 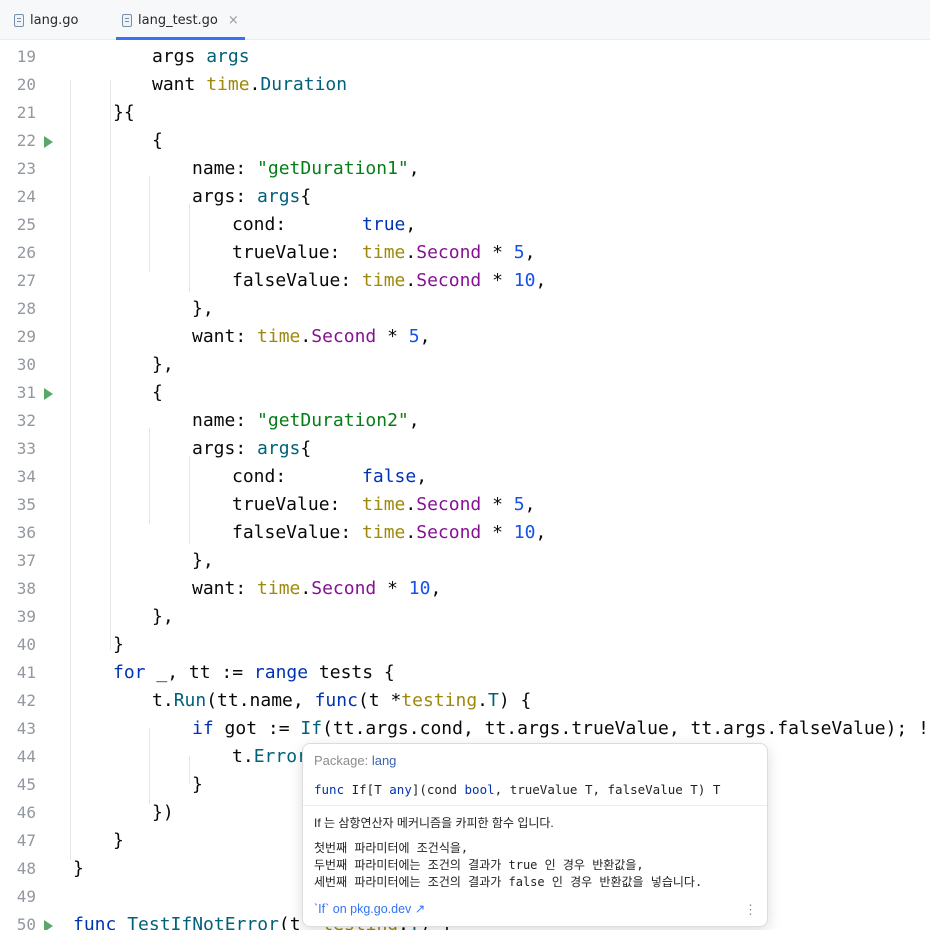 I want to click on line-number: 23, so click(x=26, y=168).